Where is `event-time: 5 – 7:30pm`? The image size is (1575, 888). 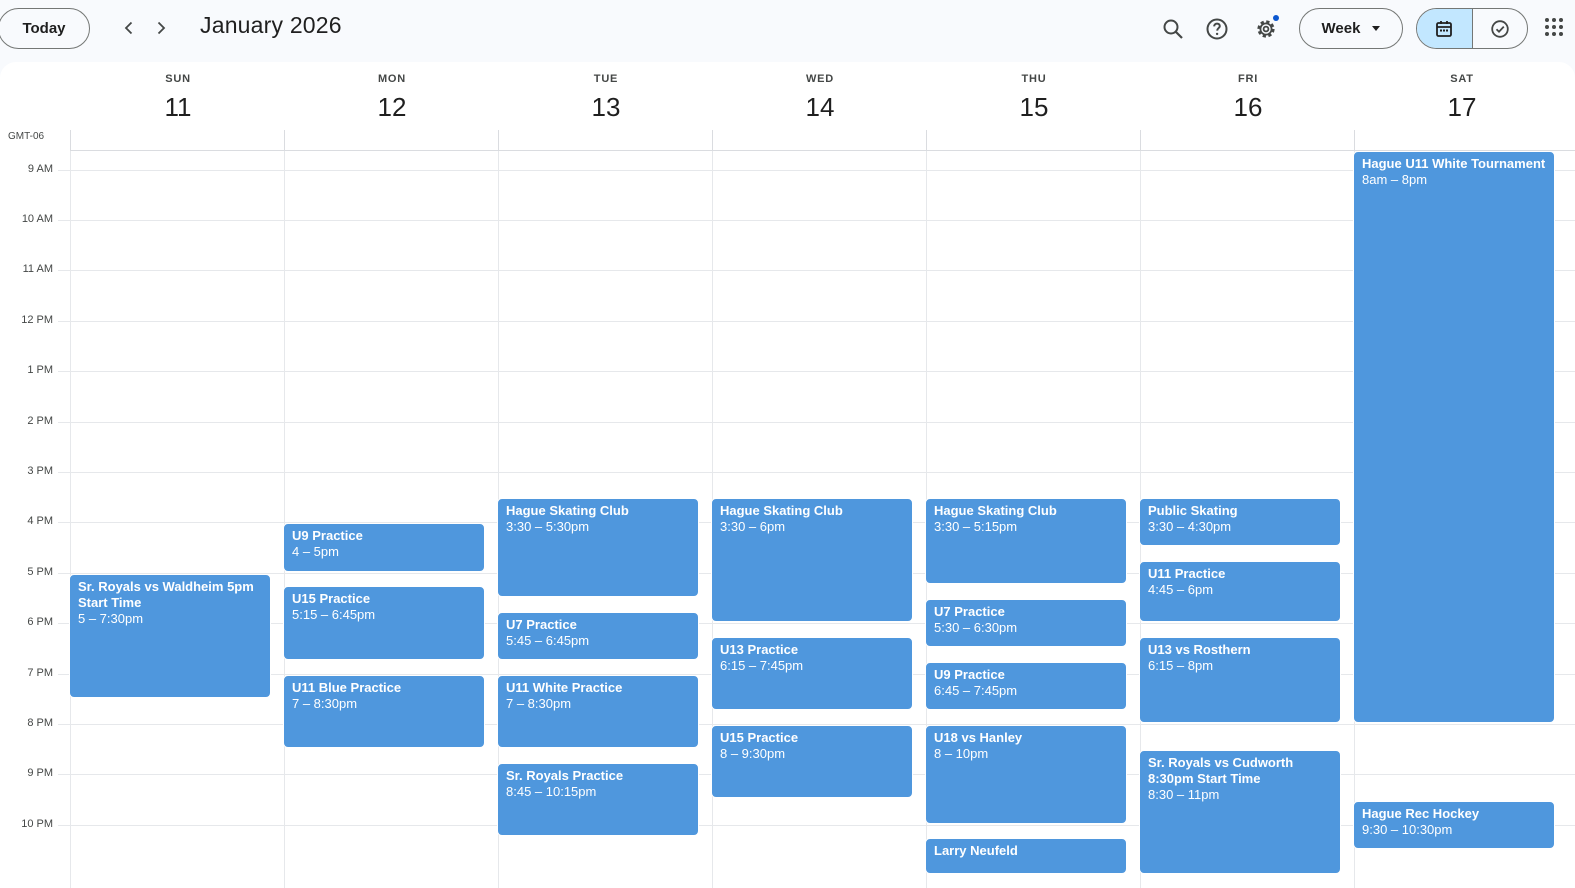
event-time: 5 – 7:30pm is located at coordinates (111, 618).